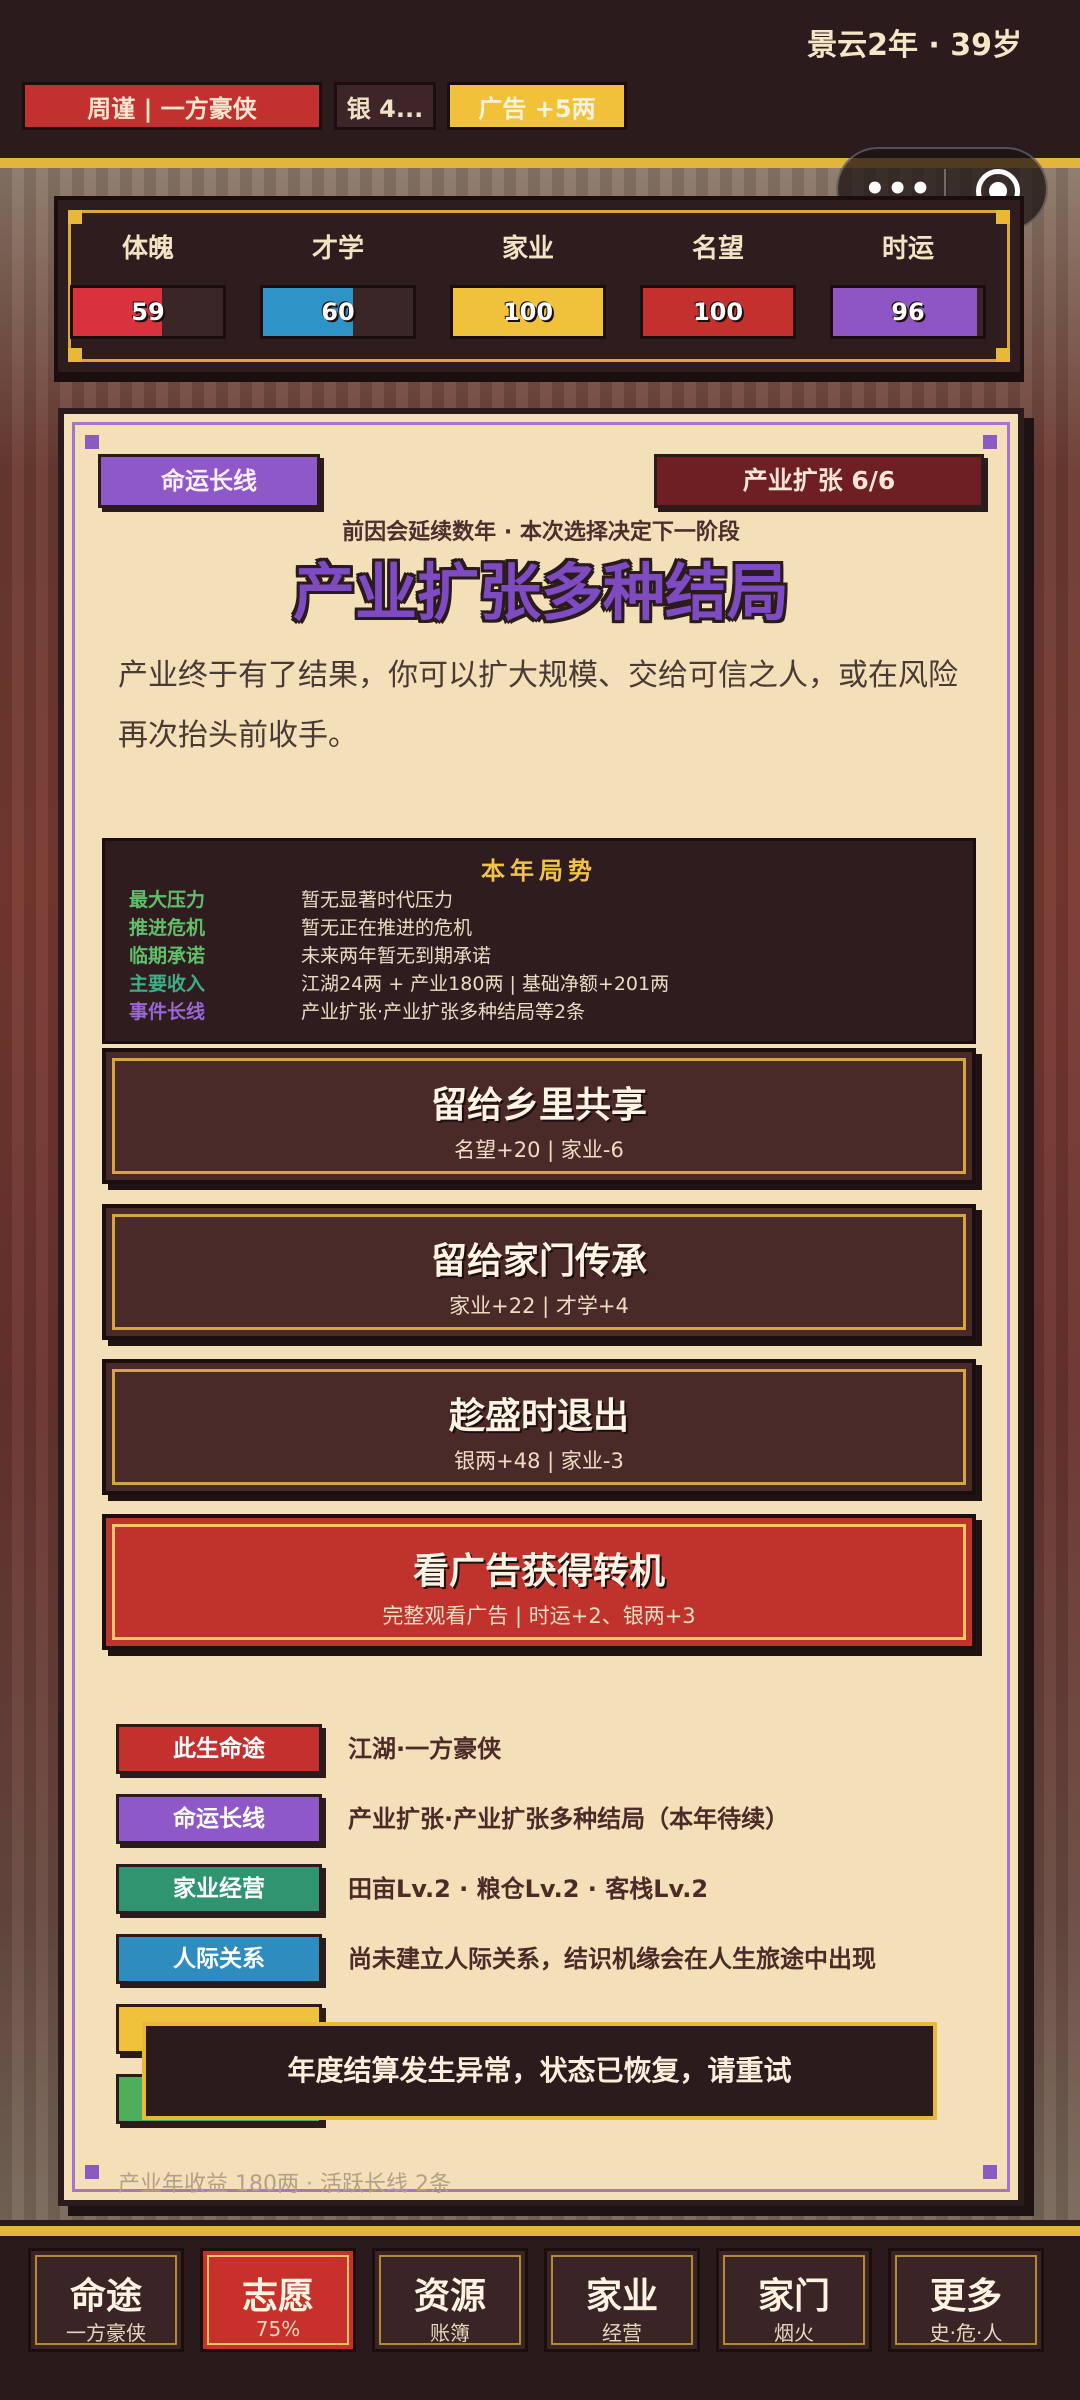 This screenshot has height=2400, width=1080. Describe the element at coordinates (914, 45) in the screenshot. I see `year-age-label: 景云2年 · 39岁` at that location.